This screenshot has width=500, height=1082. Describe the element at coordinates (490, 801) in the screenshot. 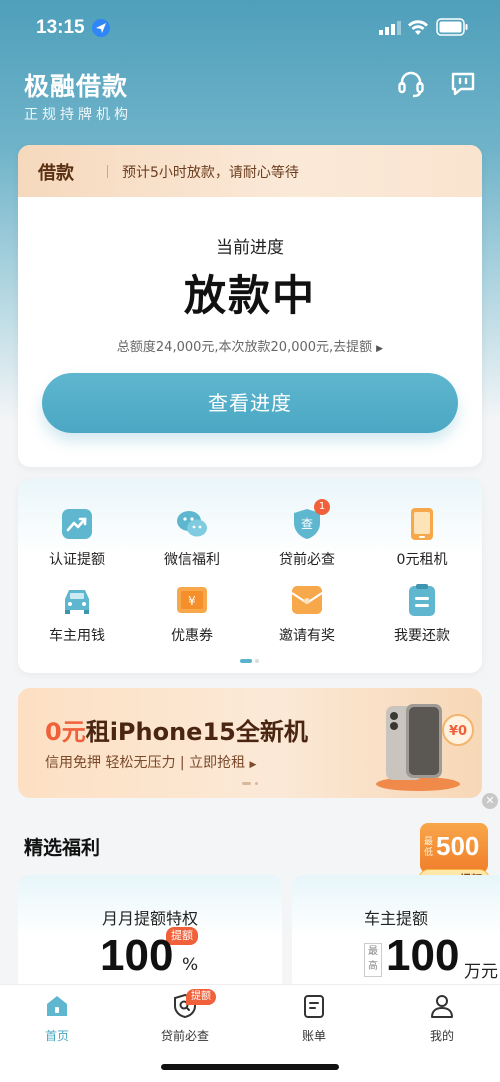

I see `close-icon: ✕` at that location.